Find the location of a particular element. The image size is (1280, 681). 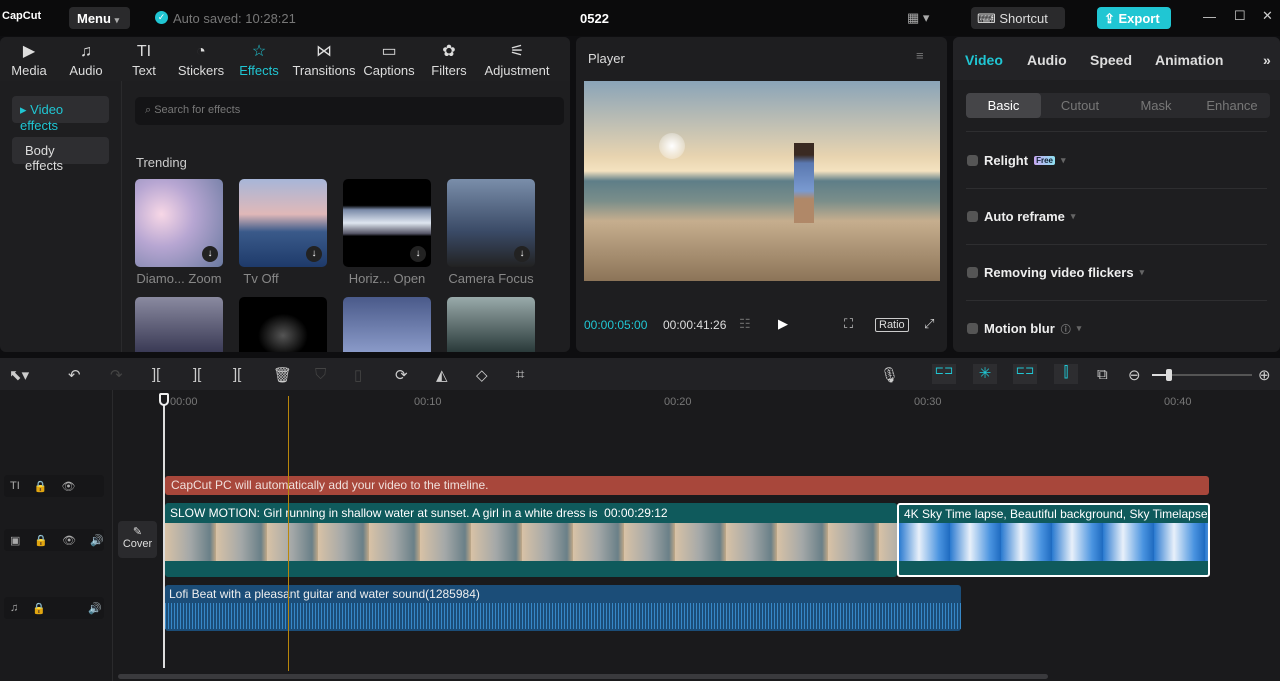

close-icon: ✕ is located at coordinates (1267, 16).